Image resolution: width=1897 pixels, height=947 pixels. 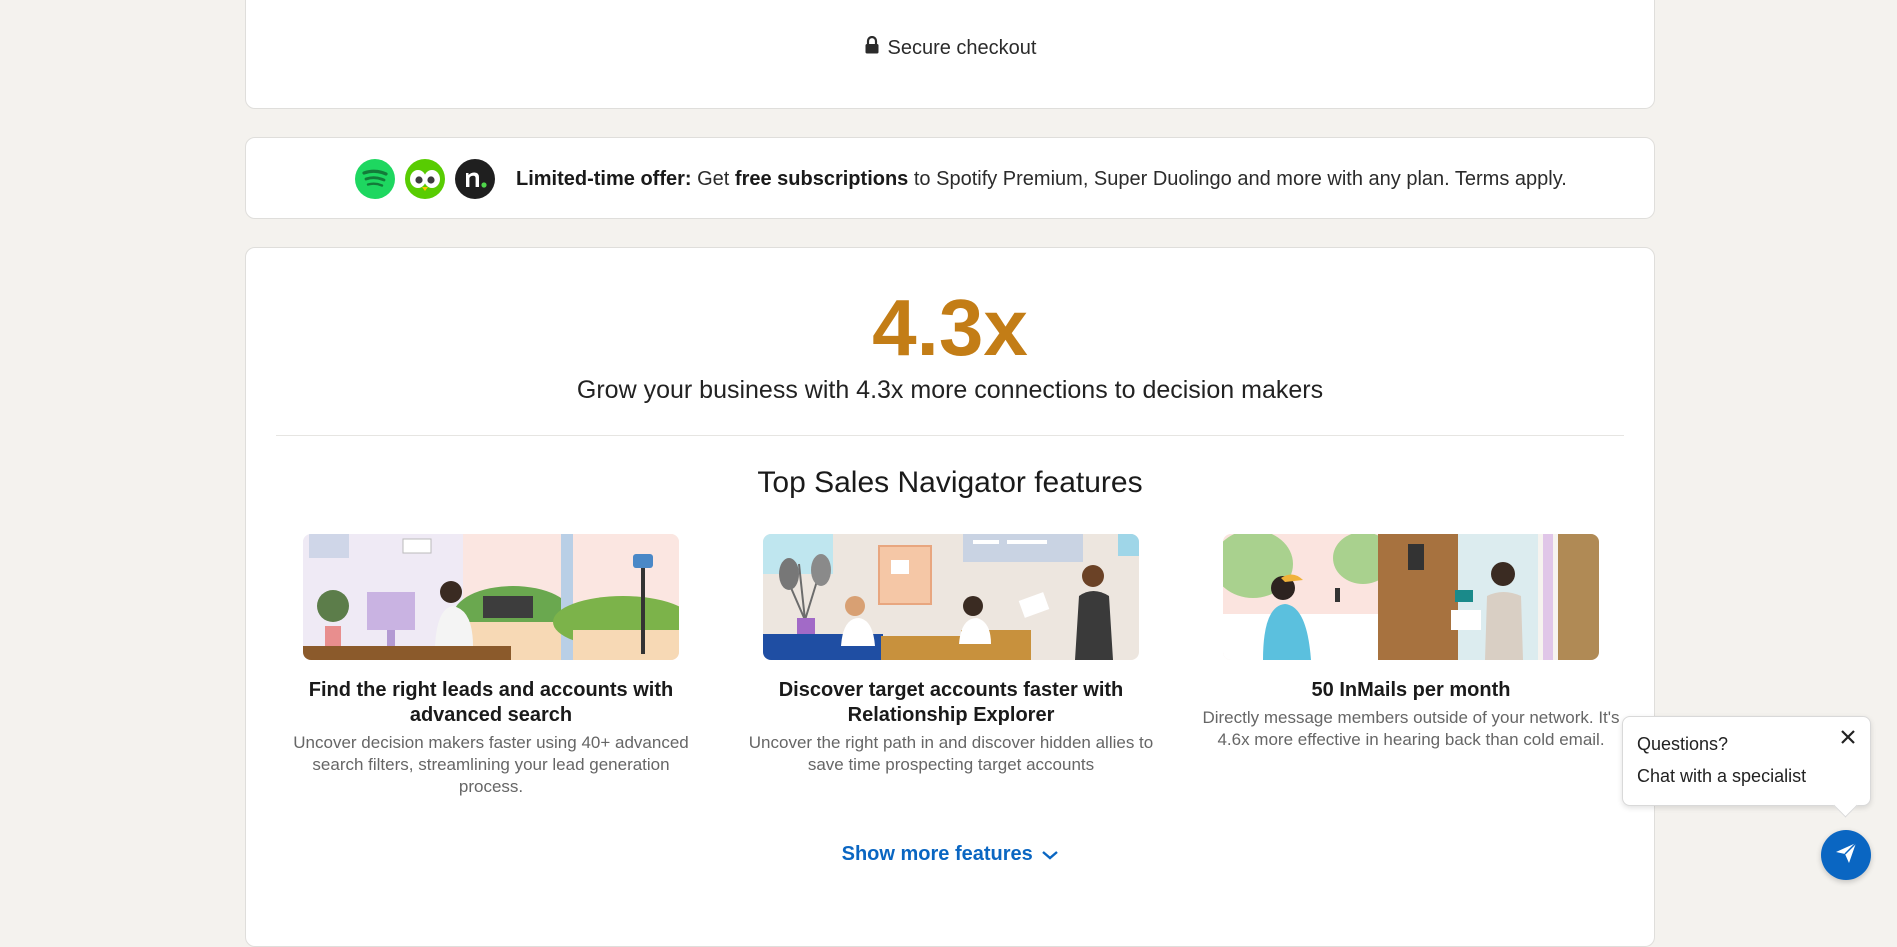 I want to click on duolingo-logo, so click(x=425, y=179).